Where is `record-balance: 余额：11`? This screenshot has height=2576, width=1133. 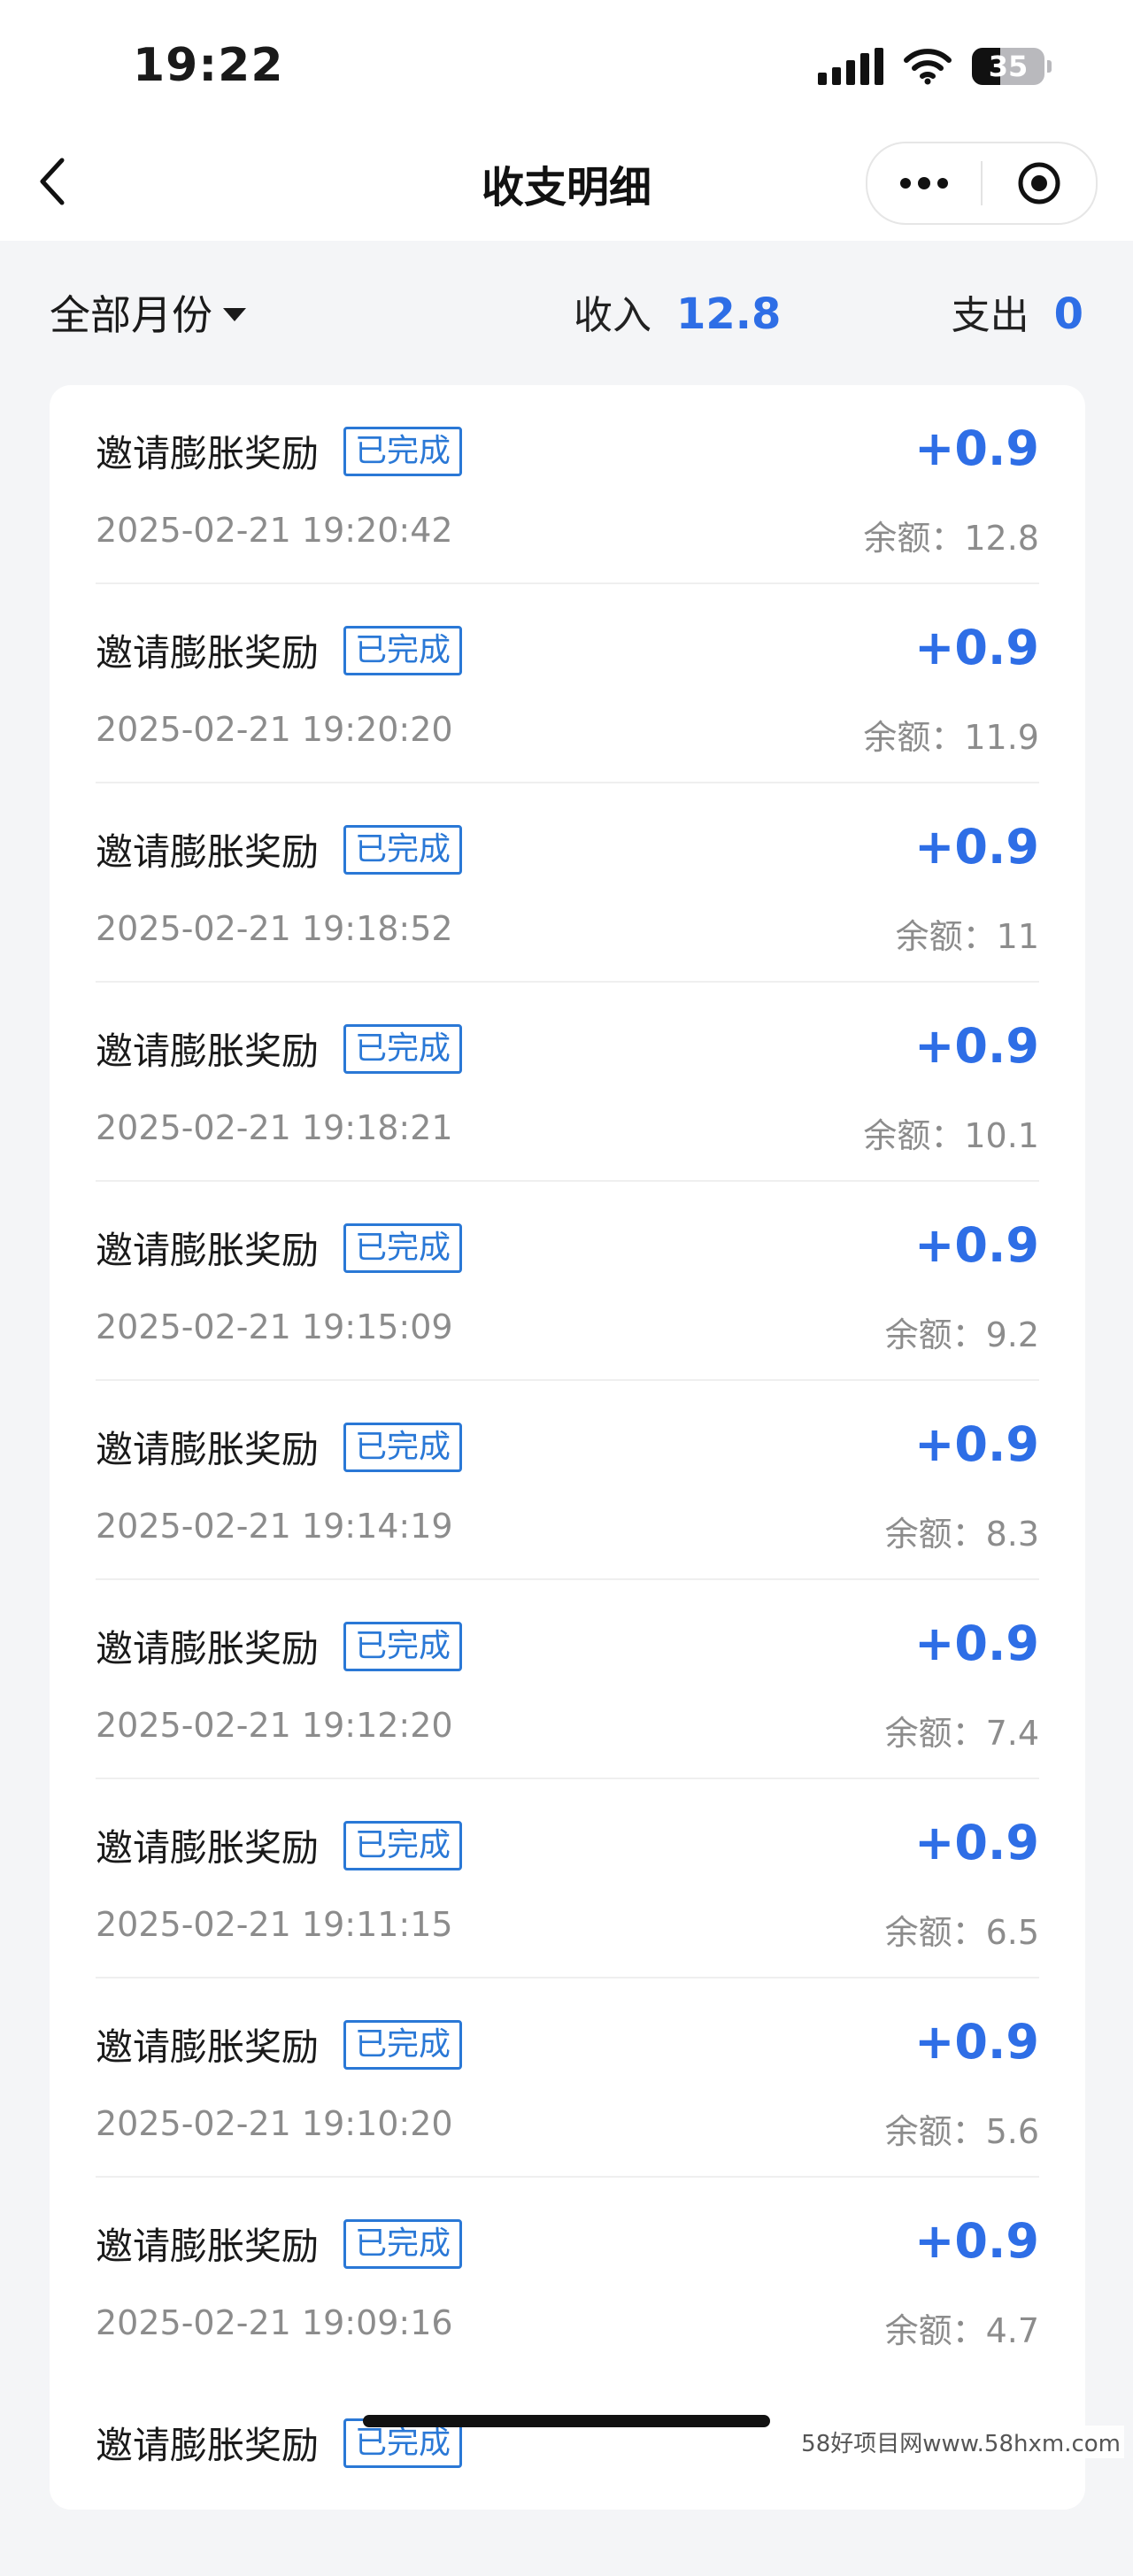 record-balance: 余额：11 is located at coordinates (967, 936).